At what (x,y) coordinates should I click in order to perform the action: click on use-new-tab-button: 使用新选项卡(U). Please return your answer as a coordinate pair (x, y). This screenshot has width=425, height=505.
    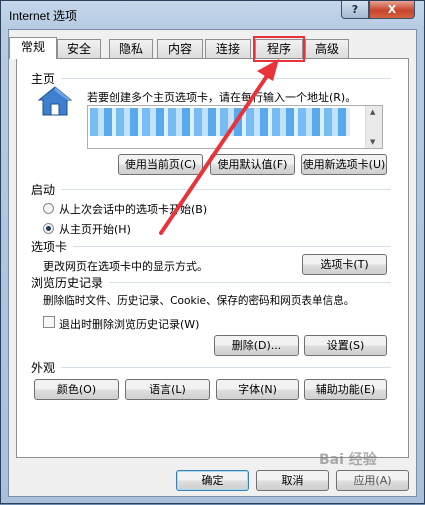
    Looking at the image, I should click on (344, 164).